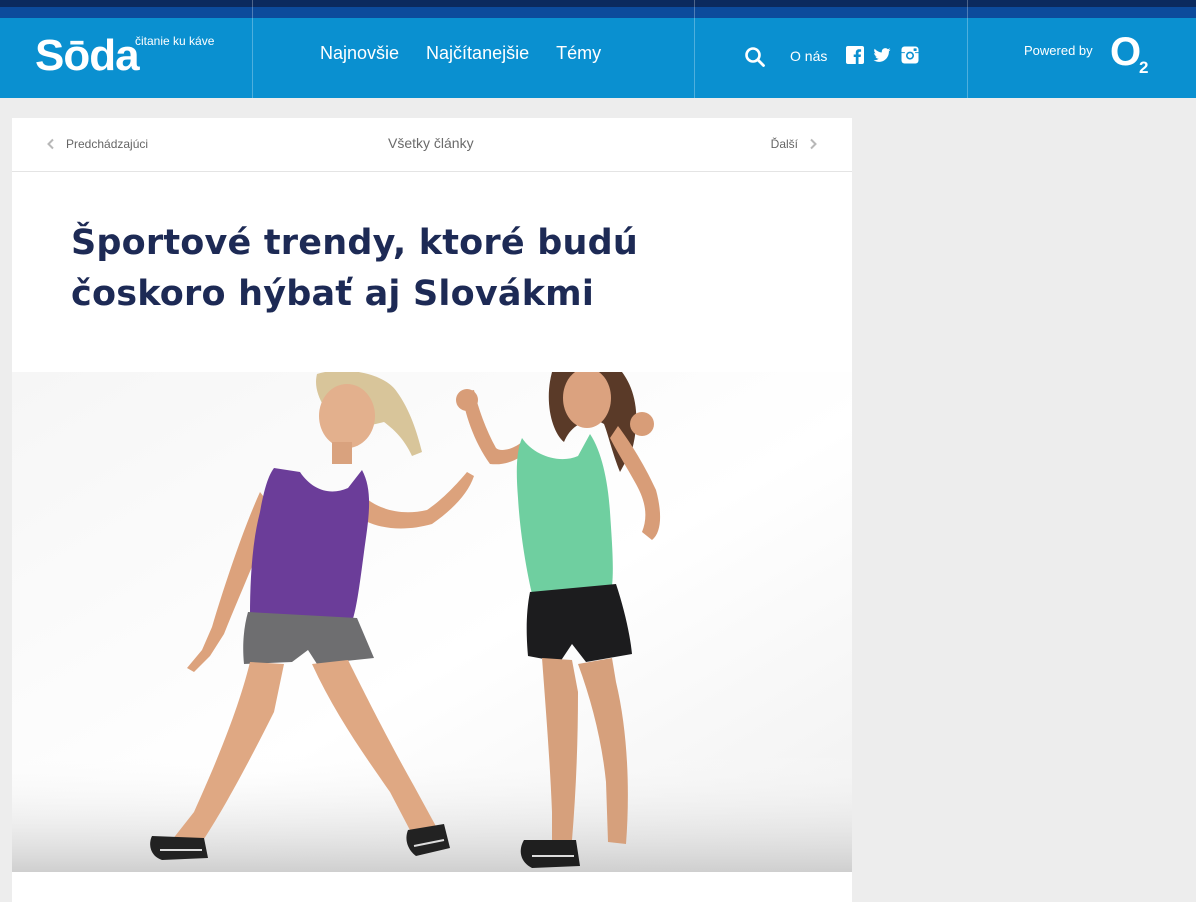 This screenshot has height=902, width=1196. I want to click on about-link: O nás, so click(808, 56).